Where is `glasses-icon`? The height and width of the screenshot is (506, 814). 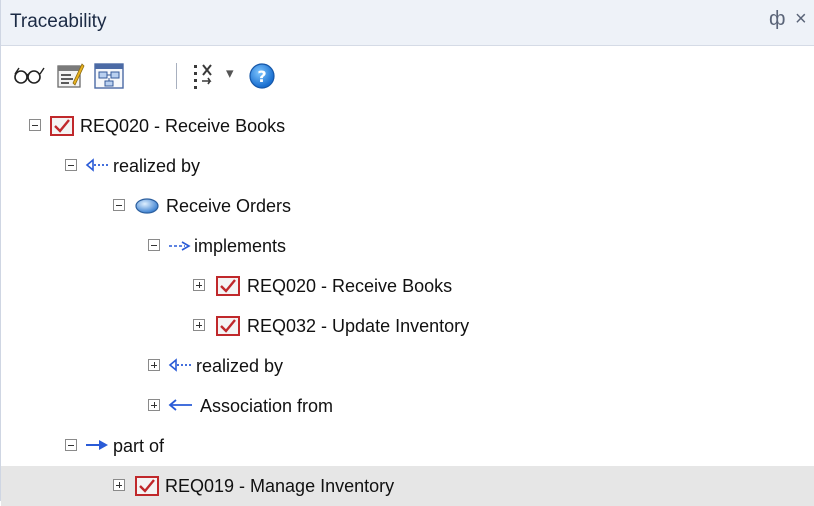 glasses-icon is located at coordinates (30, 77).